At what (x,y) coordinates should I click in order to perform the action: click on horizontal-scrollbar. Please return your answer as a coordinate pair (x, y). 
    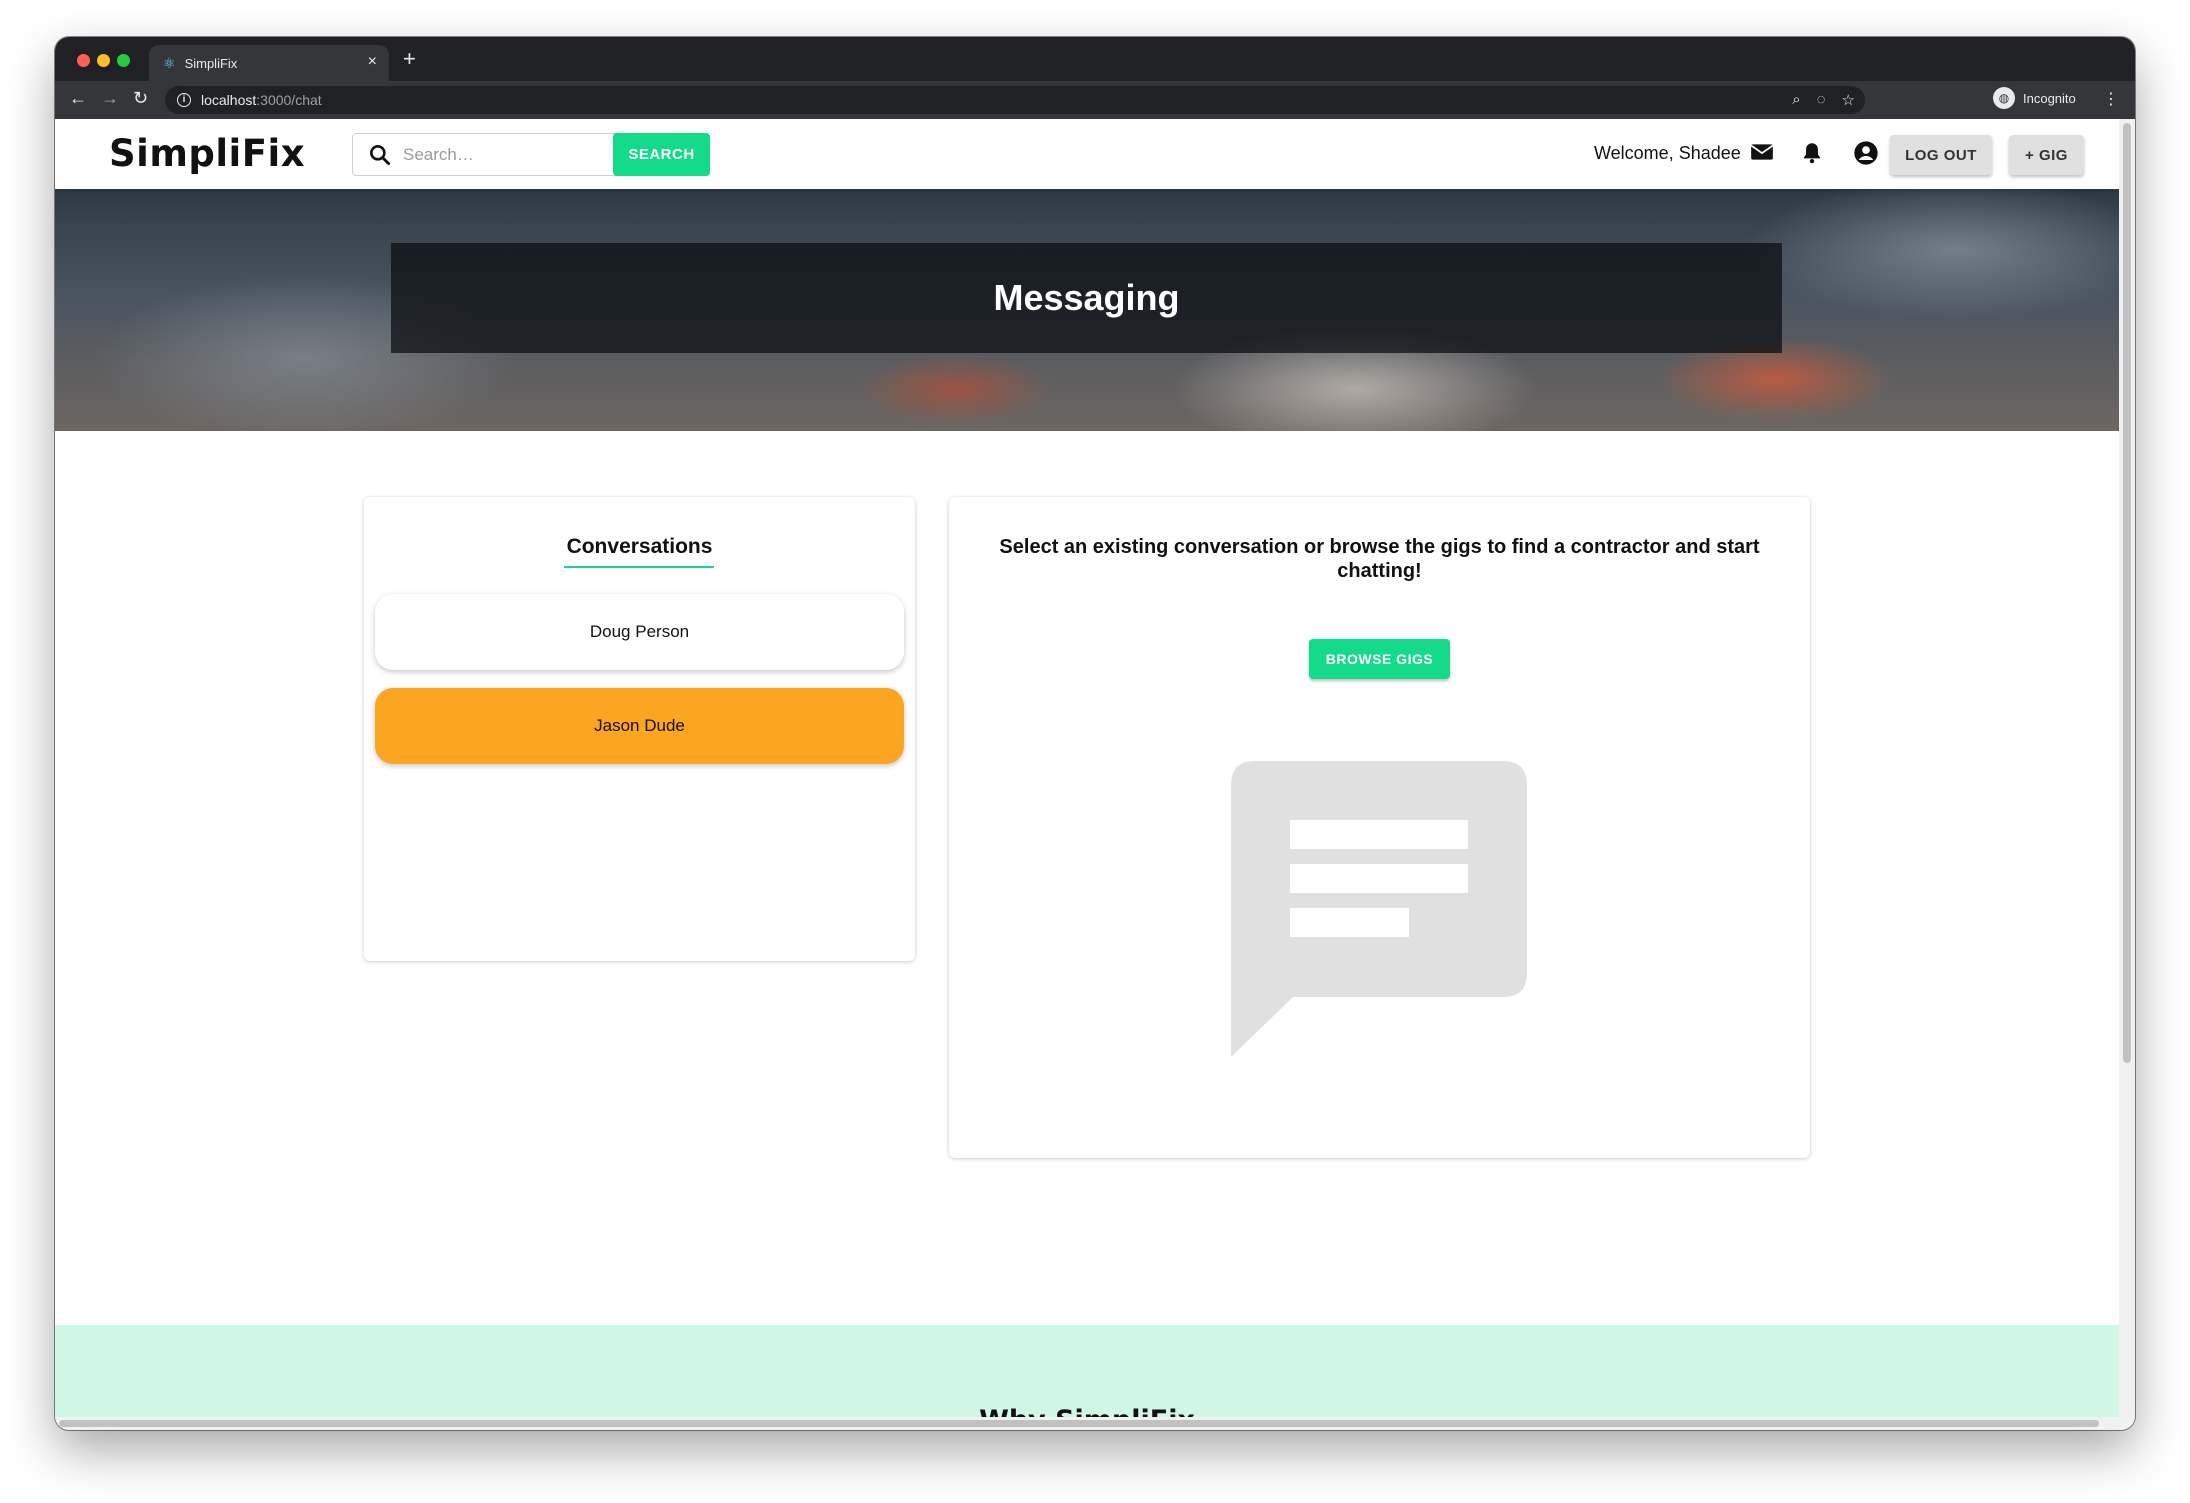
    Looking at the image, I should click on (1095, 1423).